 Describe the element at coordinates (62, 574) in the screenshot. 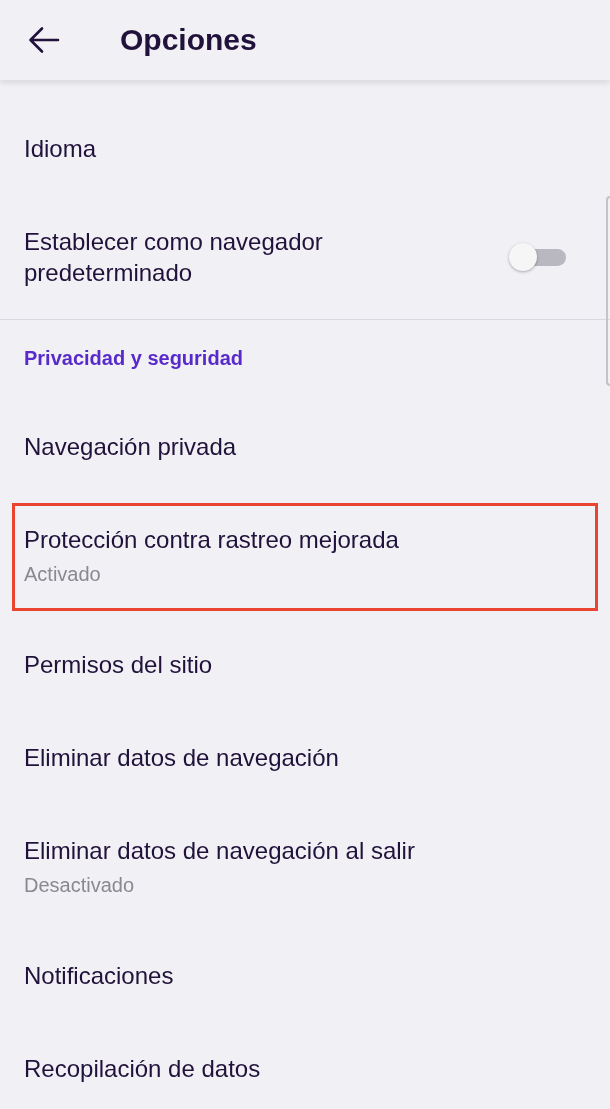

I see `setting-summary: Activado` at that location.